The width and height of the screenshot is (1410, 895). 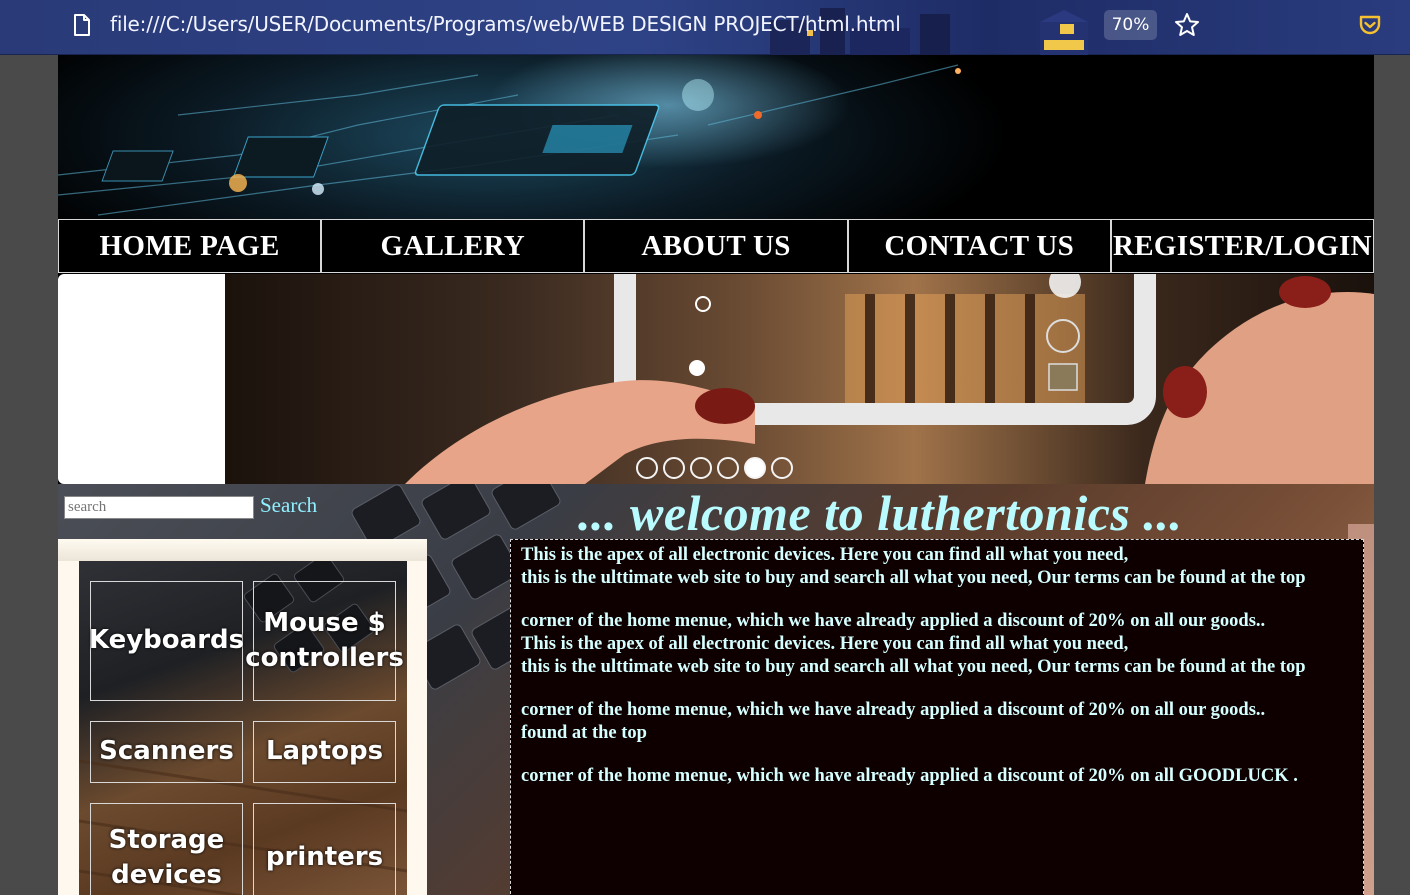 I want to click on nav-gallery: GALLERY, so click(x=453, y=246).